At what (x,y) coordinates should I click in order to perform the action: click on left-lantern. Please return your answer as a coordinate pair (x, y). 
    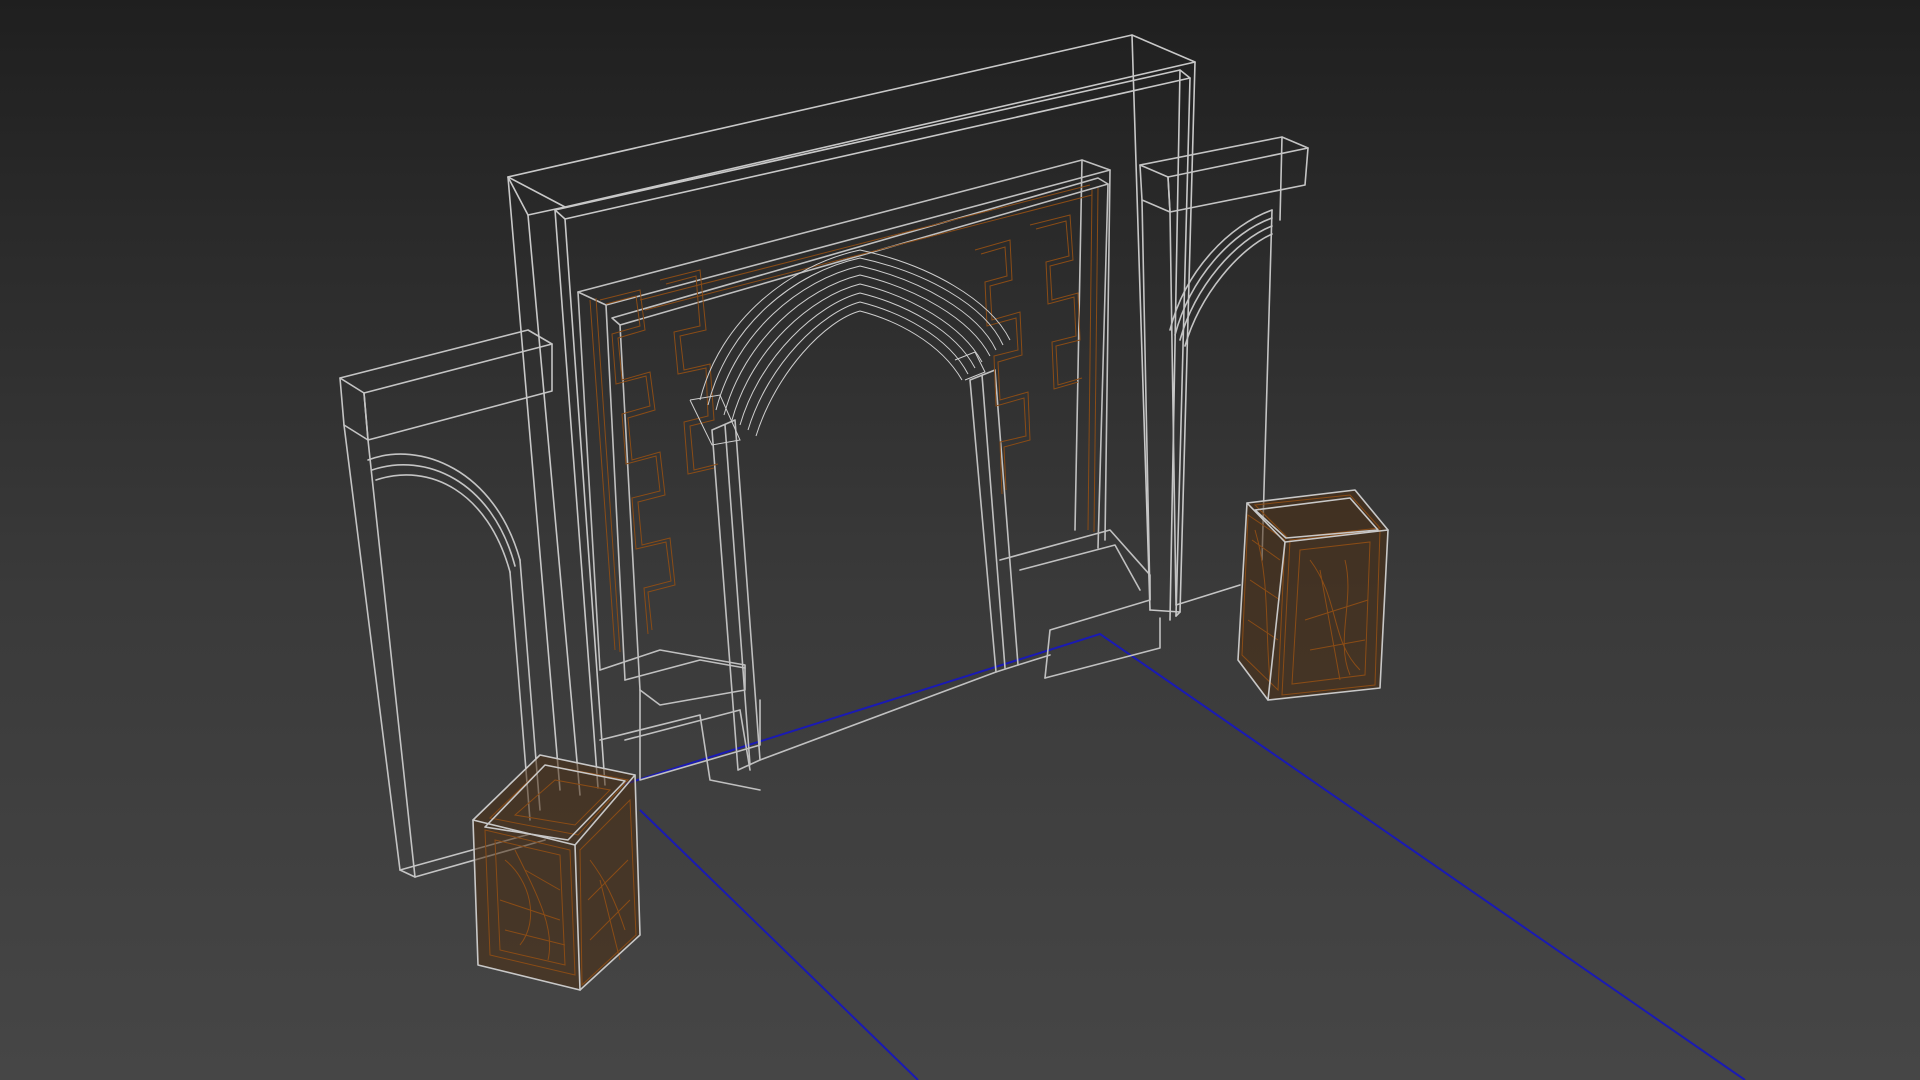
    Looking at the image, I should click on (556, 872).